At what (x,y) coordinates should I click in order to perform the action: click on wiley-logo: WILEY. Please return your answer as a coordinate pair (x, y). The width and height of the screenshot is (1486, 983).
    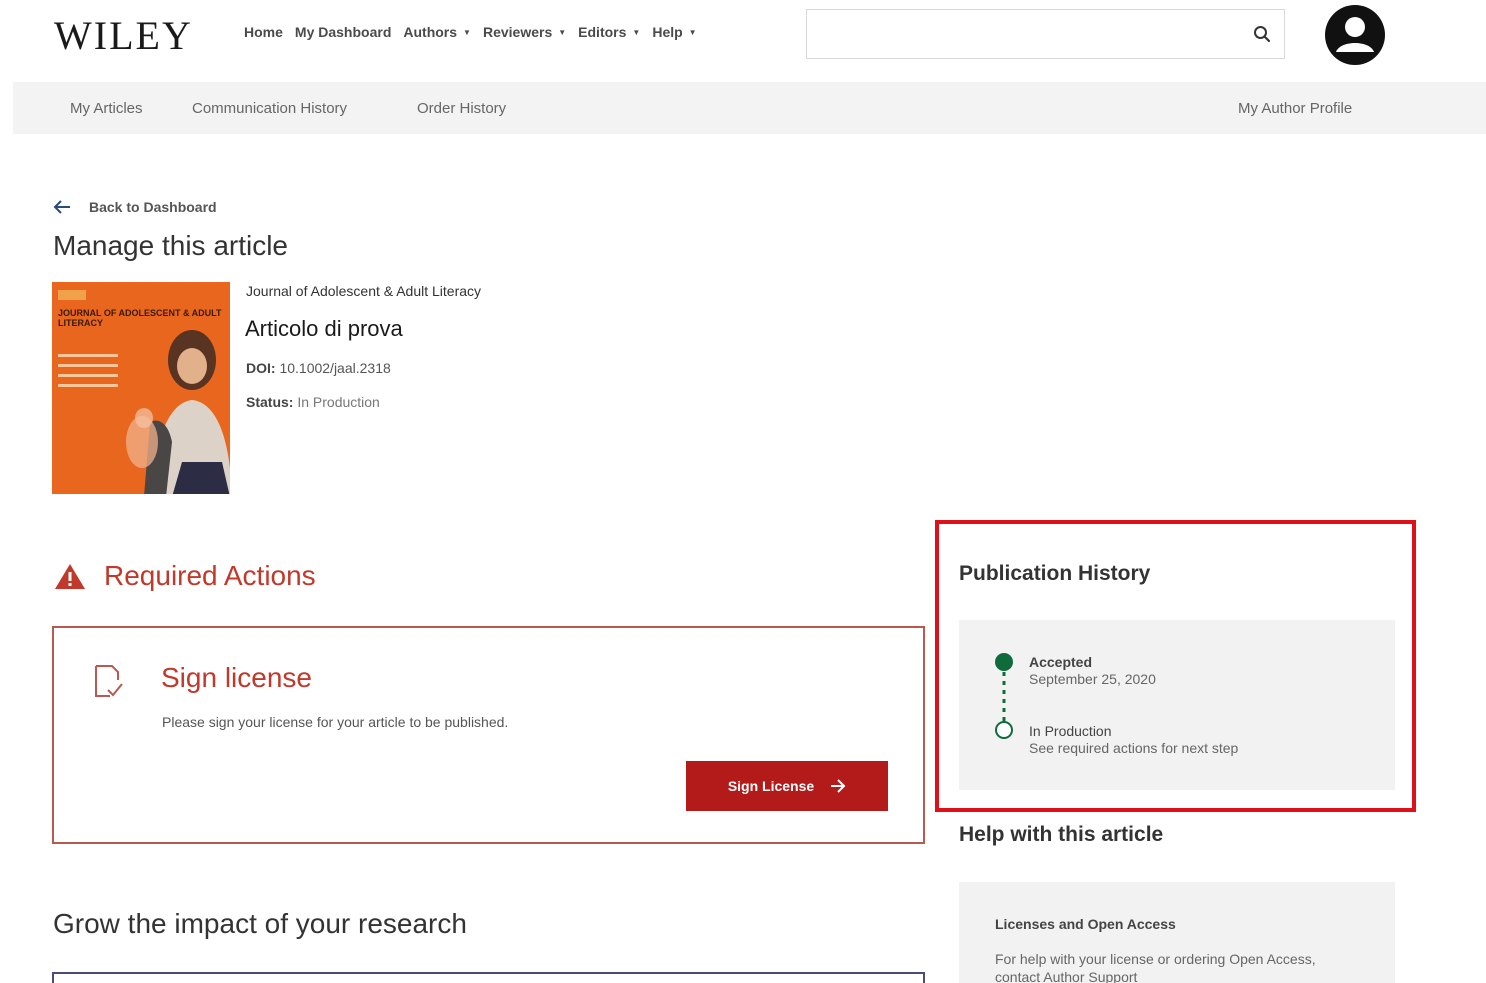
    Looking at the image, I should click on (123, 35).